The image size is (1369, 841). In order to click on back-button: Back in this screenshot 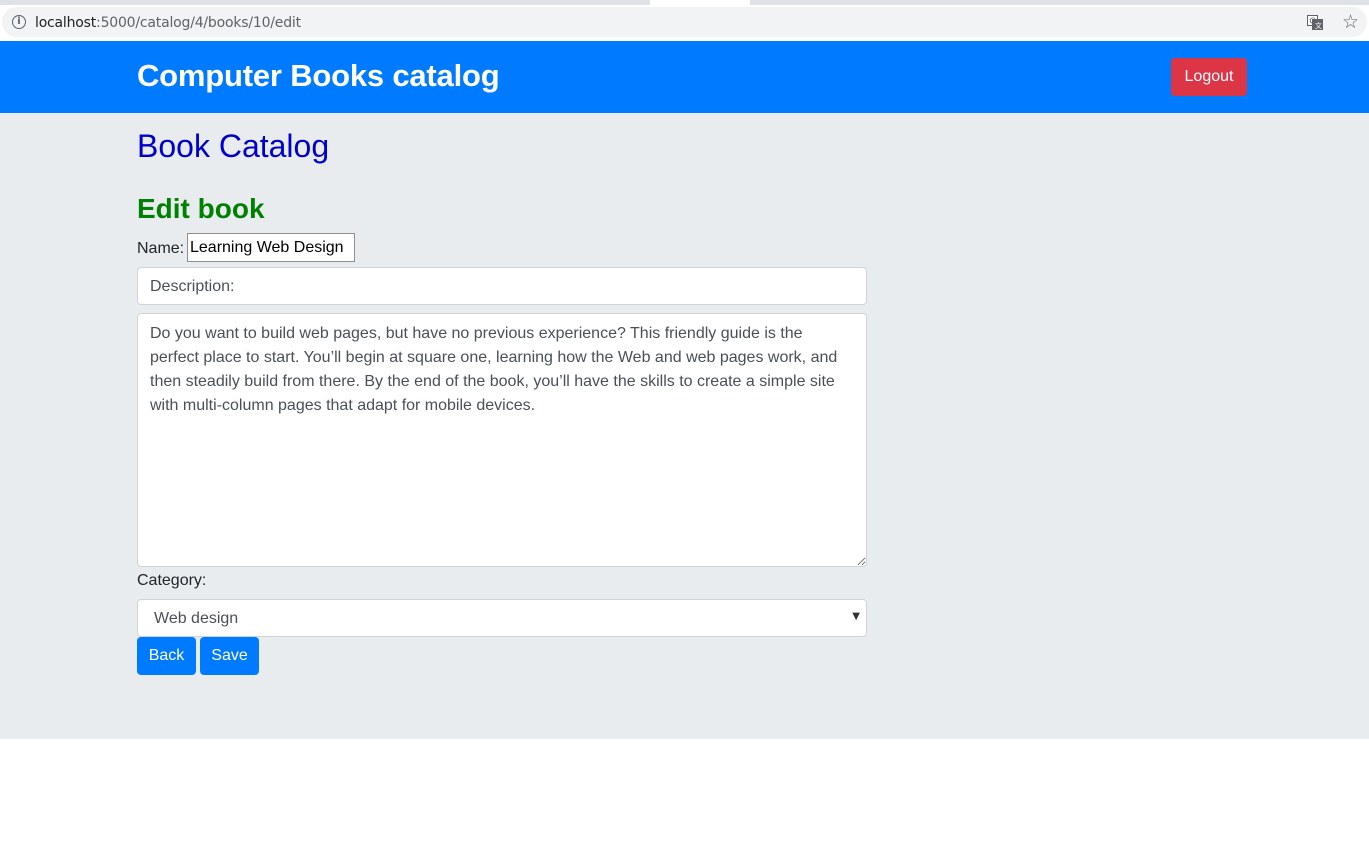, I will do `click(166, 656)`.